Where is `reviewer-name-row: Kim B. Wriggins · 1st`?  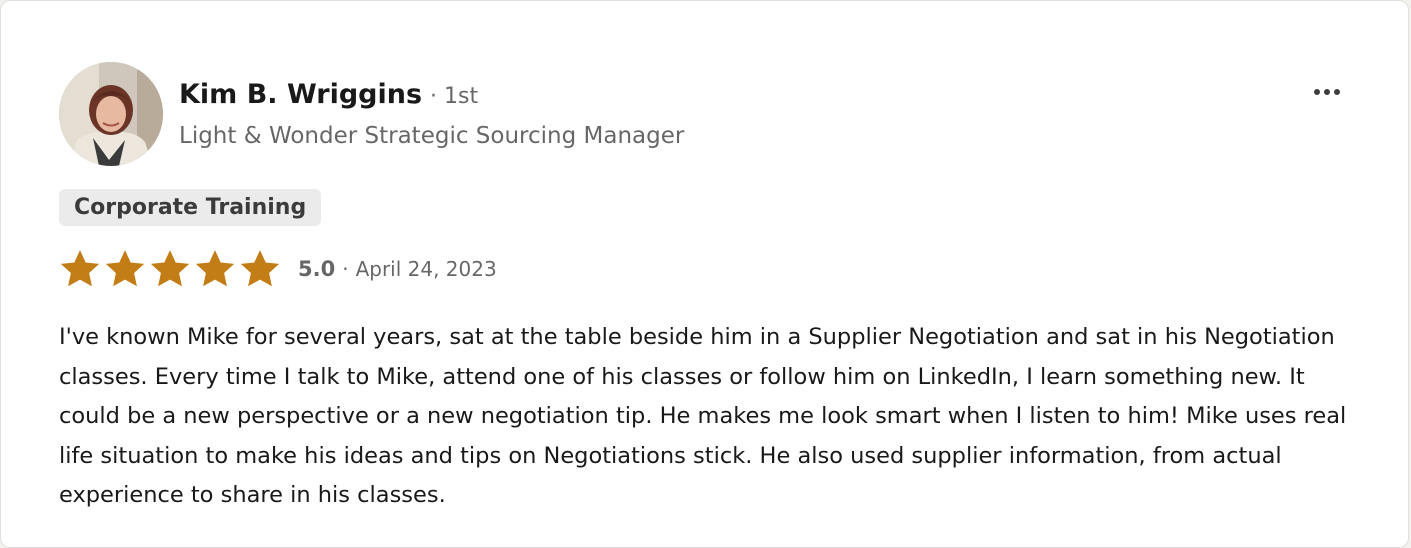
reviewer-name-row: Kim B. Wriggins · 1st is located at coordinates (328, 97).